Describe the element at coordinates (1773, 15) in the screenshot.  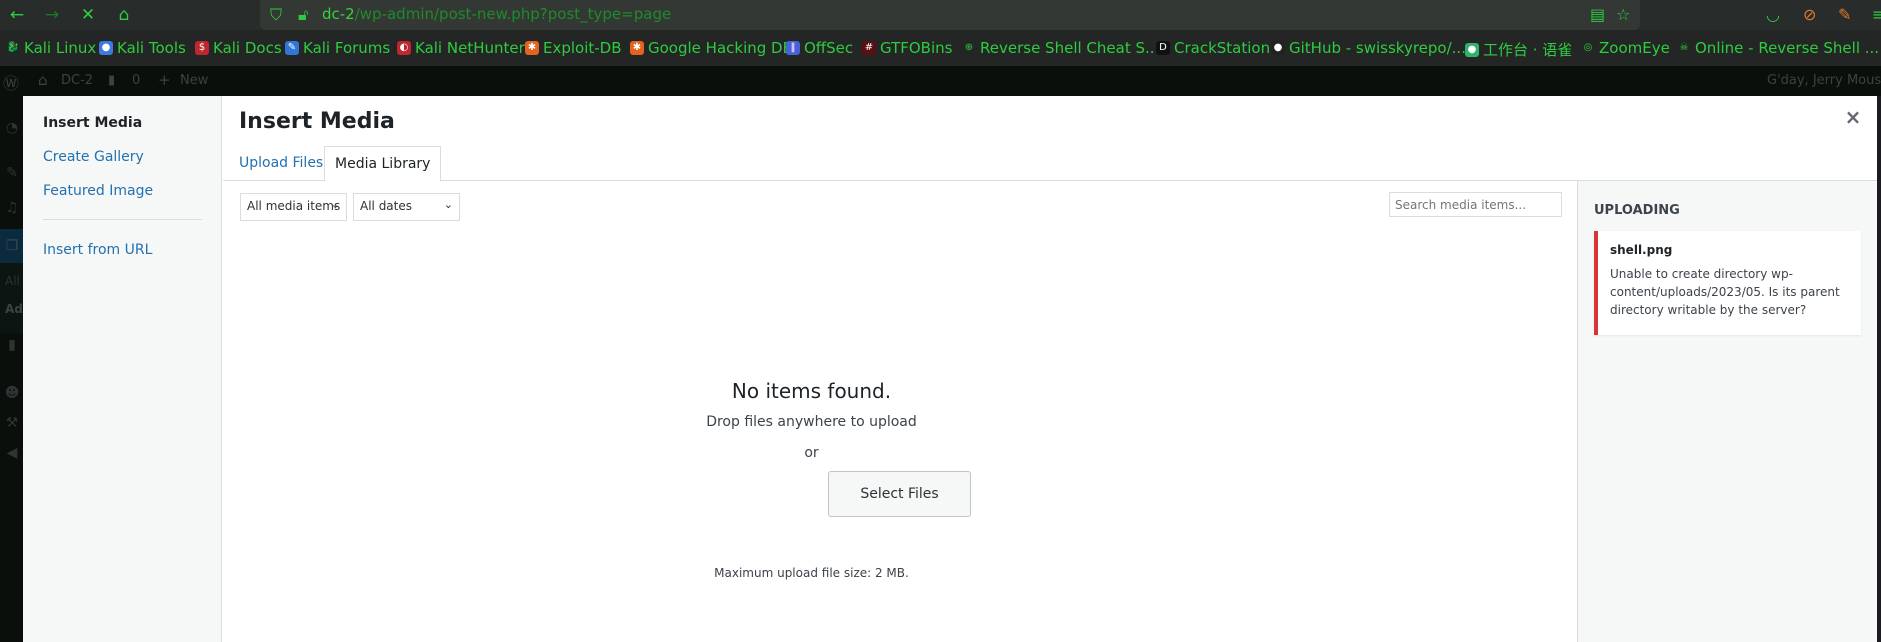
I see `pocket-icon: ◡` at that location.